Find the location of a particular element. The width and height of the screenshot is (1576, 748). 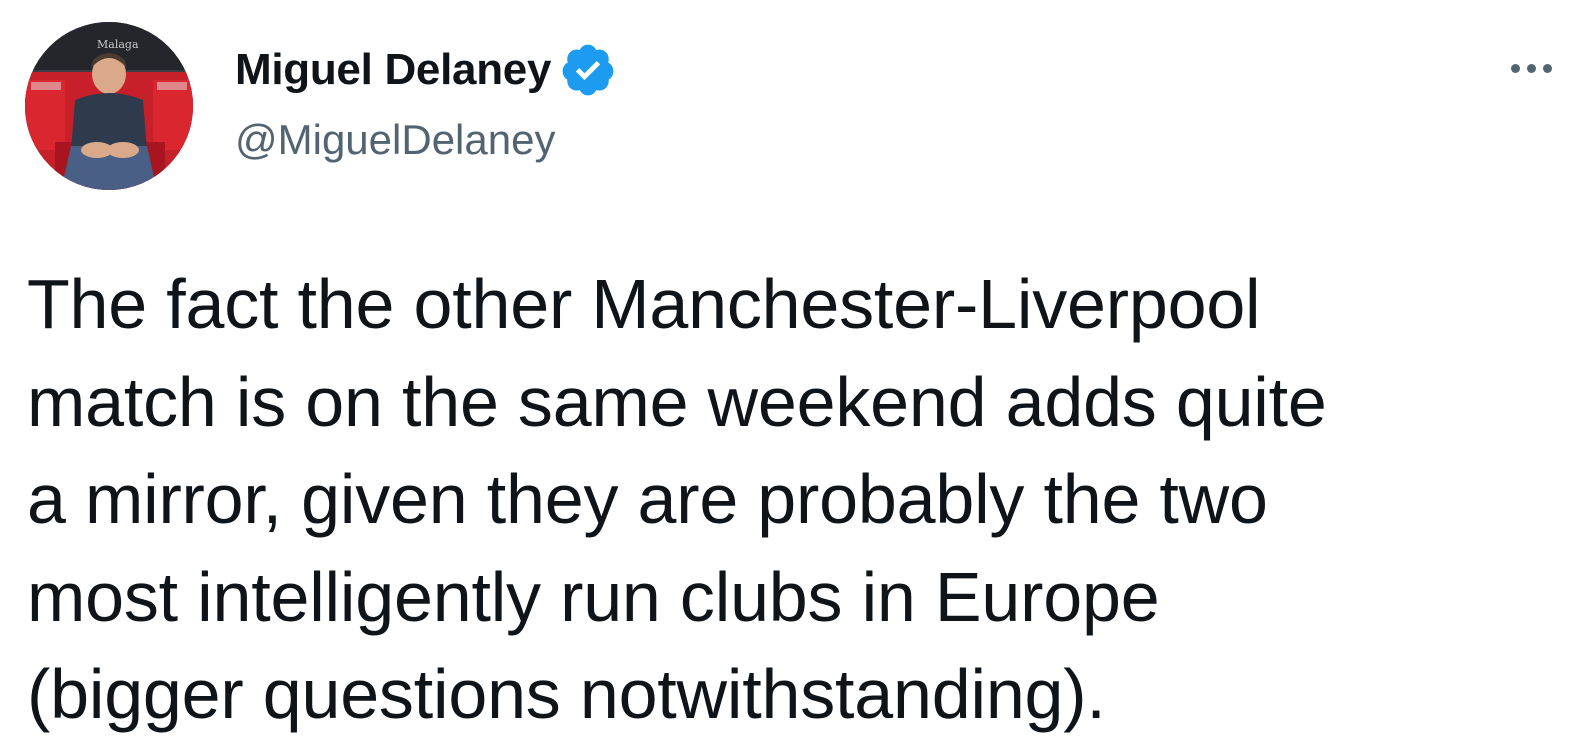

verified-badge-icon is located at coordinates (588, 70).